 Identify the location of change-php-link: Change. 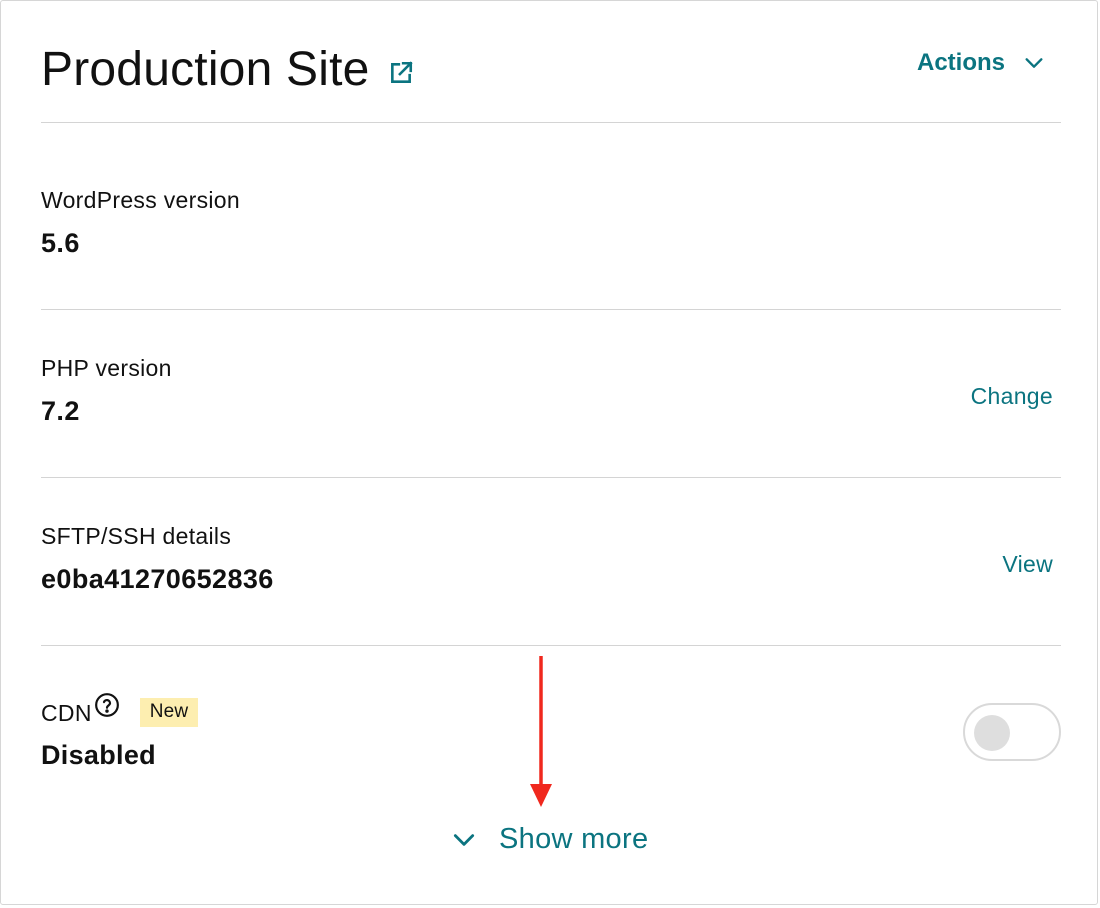
(1012, 396).